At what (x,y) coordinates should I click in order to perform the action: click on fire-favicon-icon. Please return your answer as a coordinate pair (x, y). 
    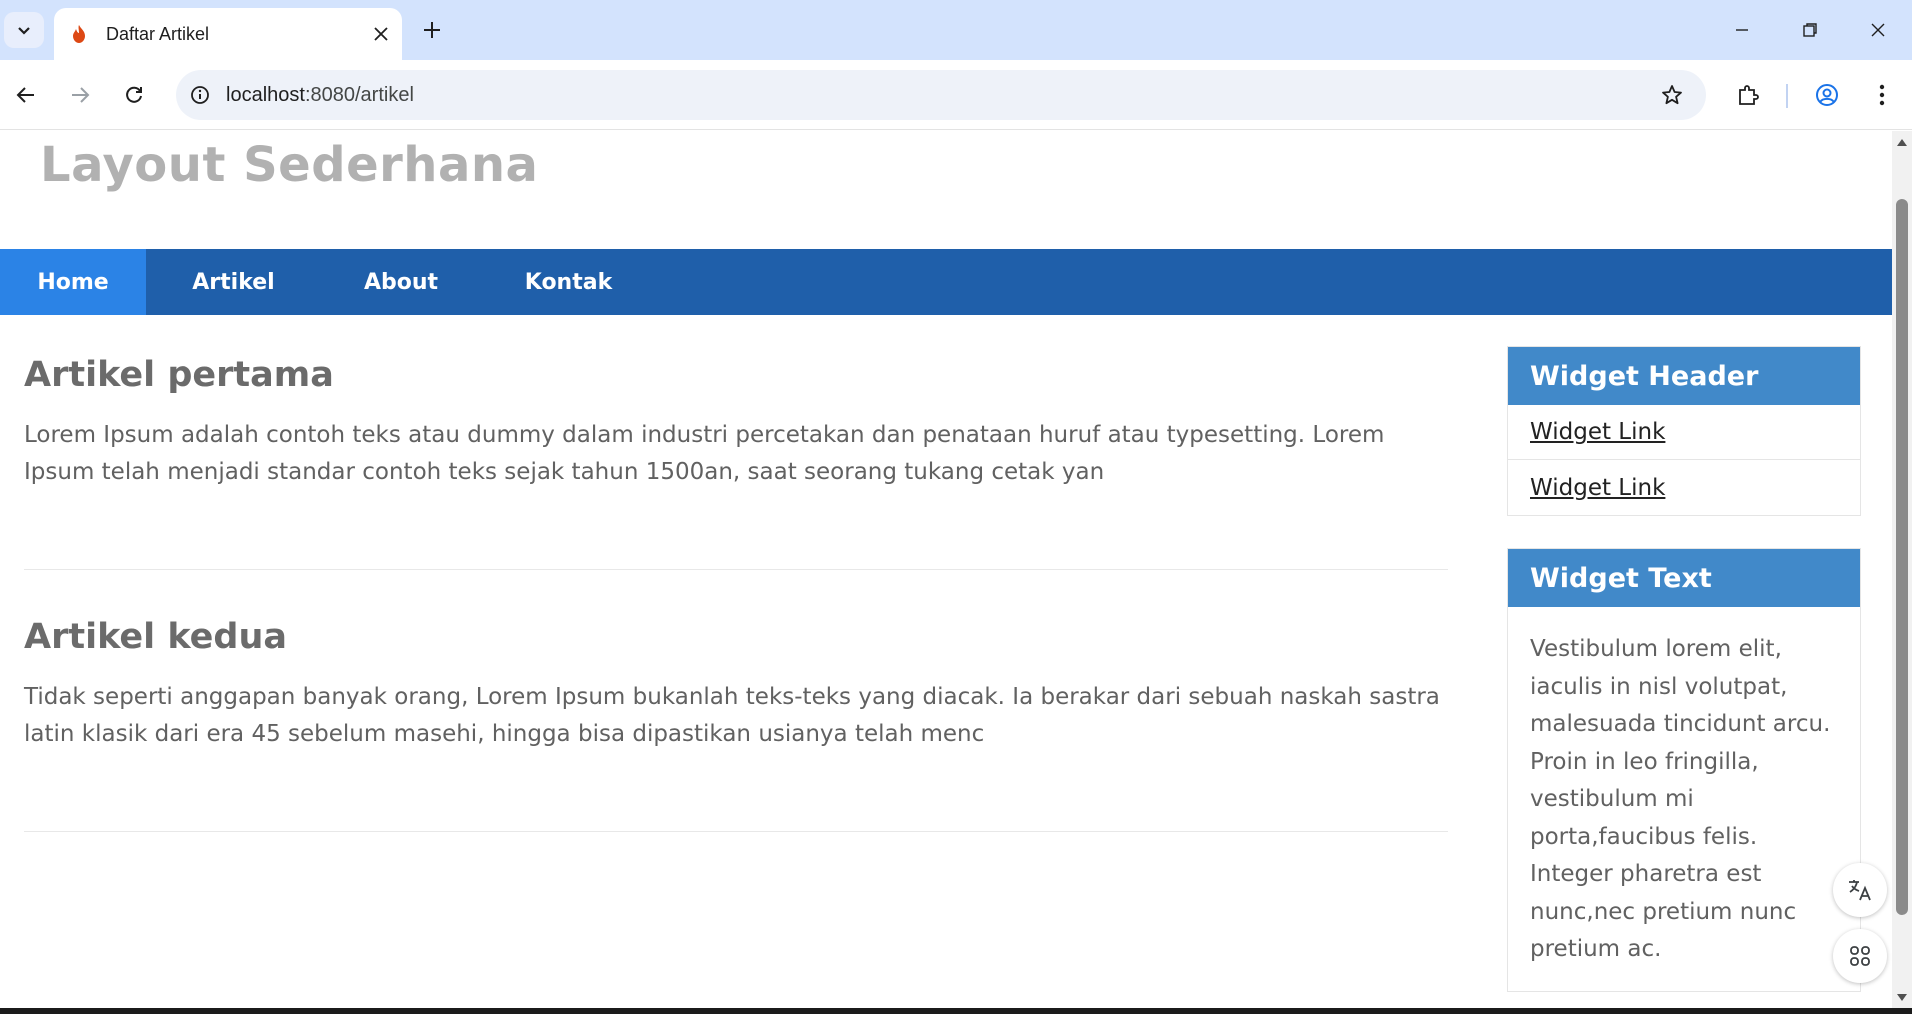
    Looking at the image, I should click on (79, 34).